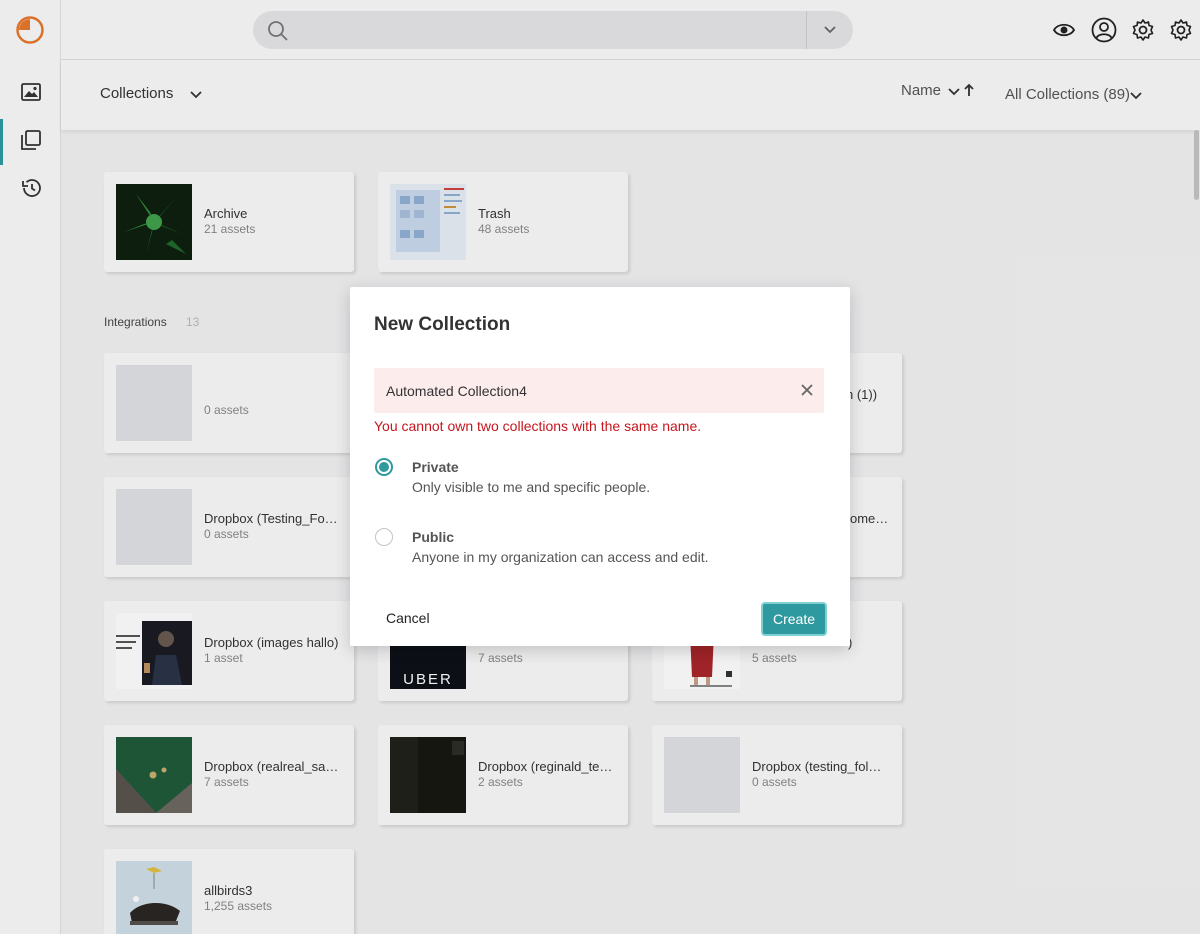 This screenshot has width=1200, height=934. What do you see at coordinates (384, 467) in the screenshot?
I see `radio-private` at bounding box center [384, 467].